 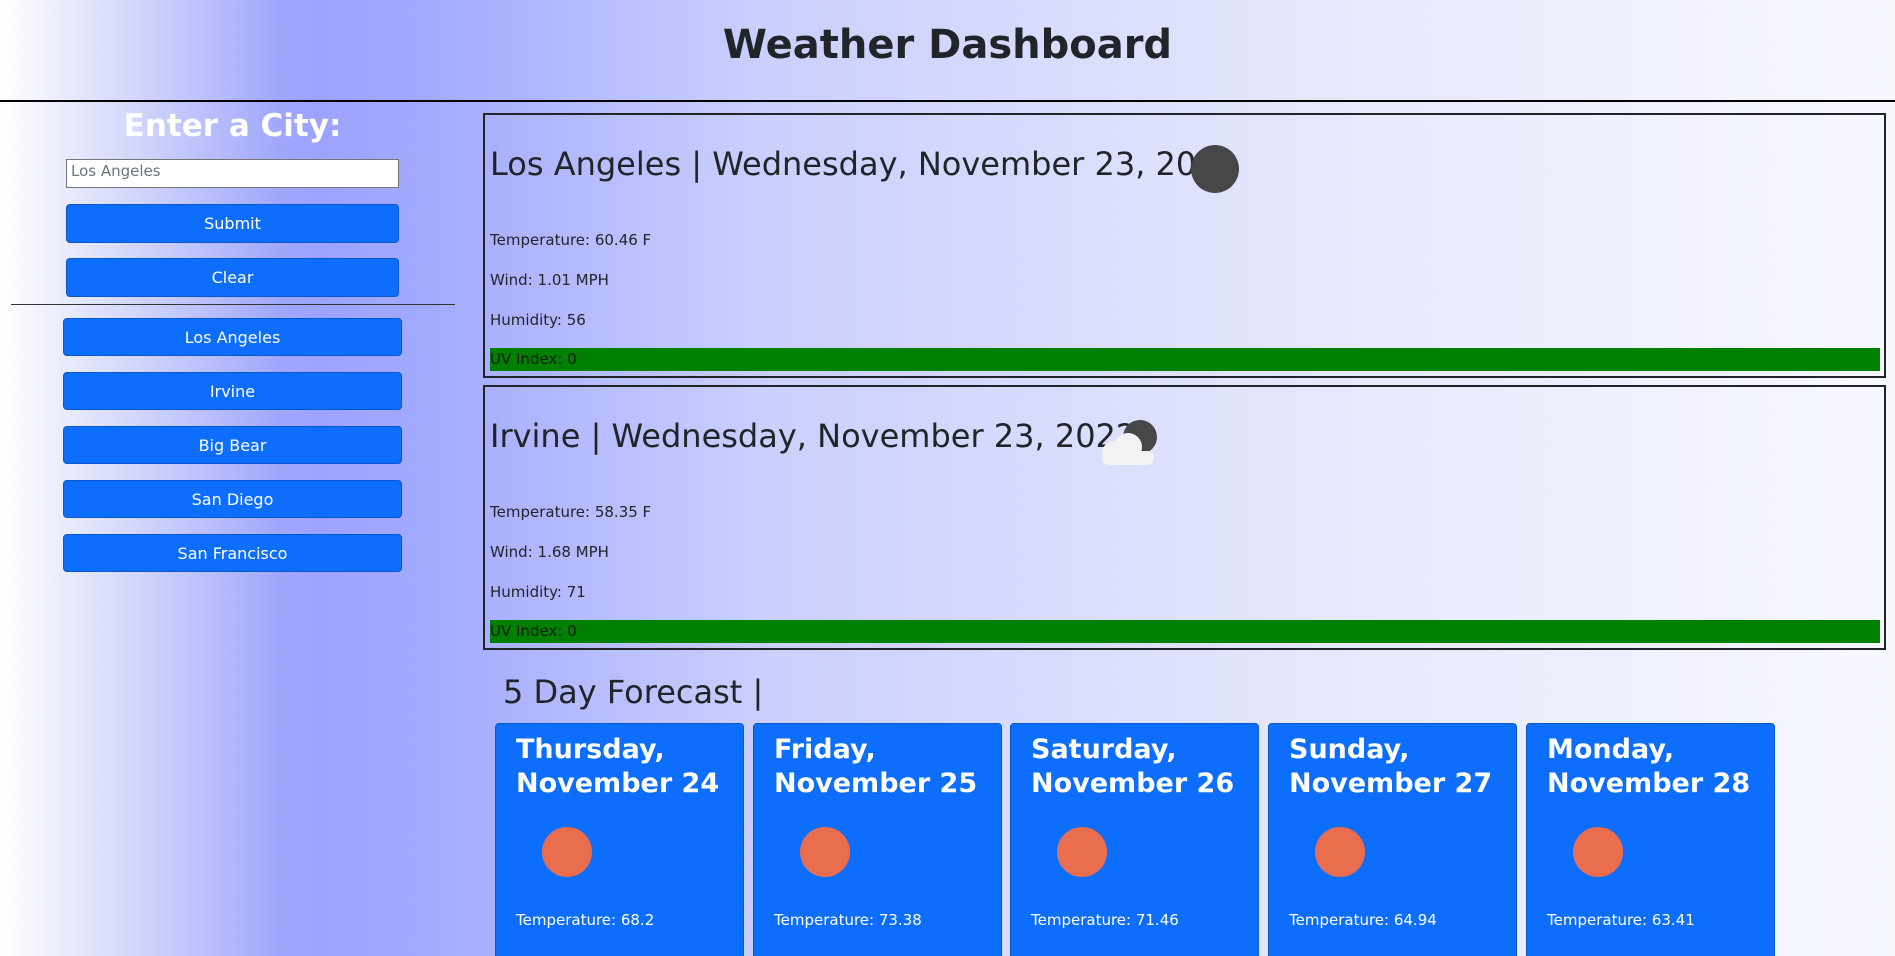 I want to click on forecast-title: 5 Day Forecast |, so click(x=633, y=692).